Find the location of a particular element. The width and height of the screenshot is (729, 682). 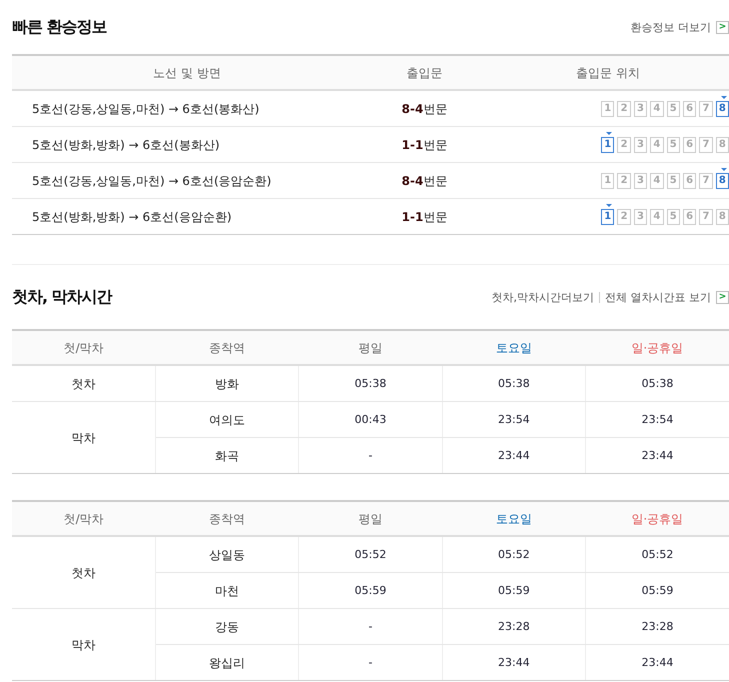

time-text: 00:43 is located at coordinates (370, 419).